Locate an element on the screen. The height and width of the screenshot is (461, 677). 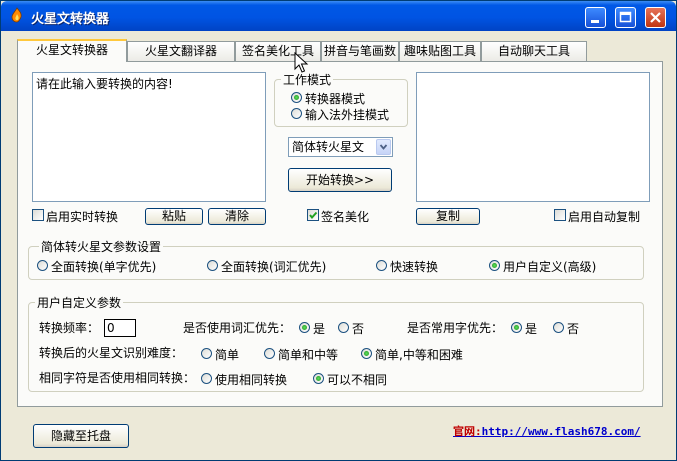
radio-vocab-yes is located at coordinates (304, 327).